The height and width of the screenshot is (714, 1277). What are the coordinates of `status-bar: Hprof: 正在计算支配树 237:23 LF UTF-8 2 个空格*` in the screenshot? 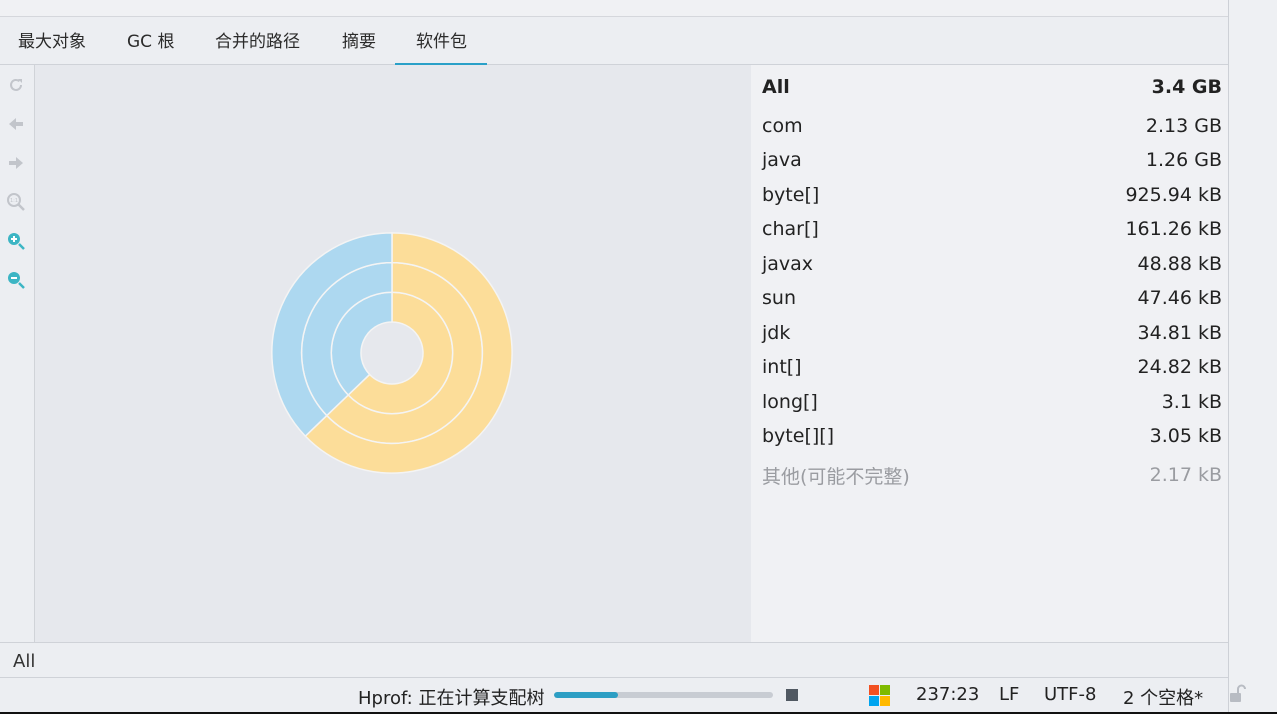 It's located at (623, 696).